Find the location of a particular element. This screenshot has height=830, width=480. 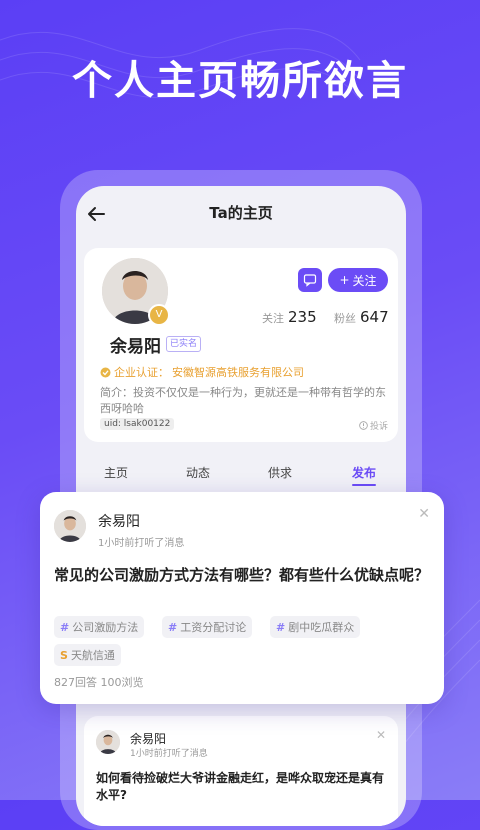

cert-company: 安徽智源高铁服务有限公司 is located at coordinates (238, 372).